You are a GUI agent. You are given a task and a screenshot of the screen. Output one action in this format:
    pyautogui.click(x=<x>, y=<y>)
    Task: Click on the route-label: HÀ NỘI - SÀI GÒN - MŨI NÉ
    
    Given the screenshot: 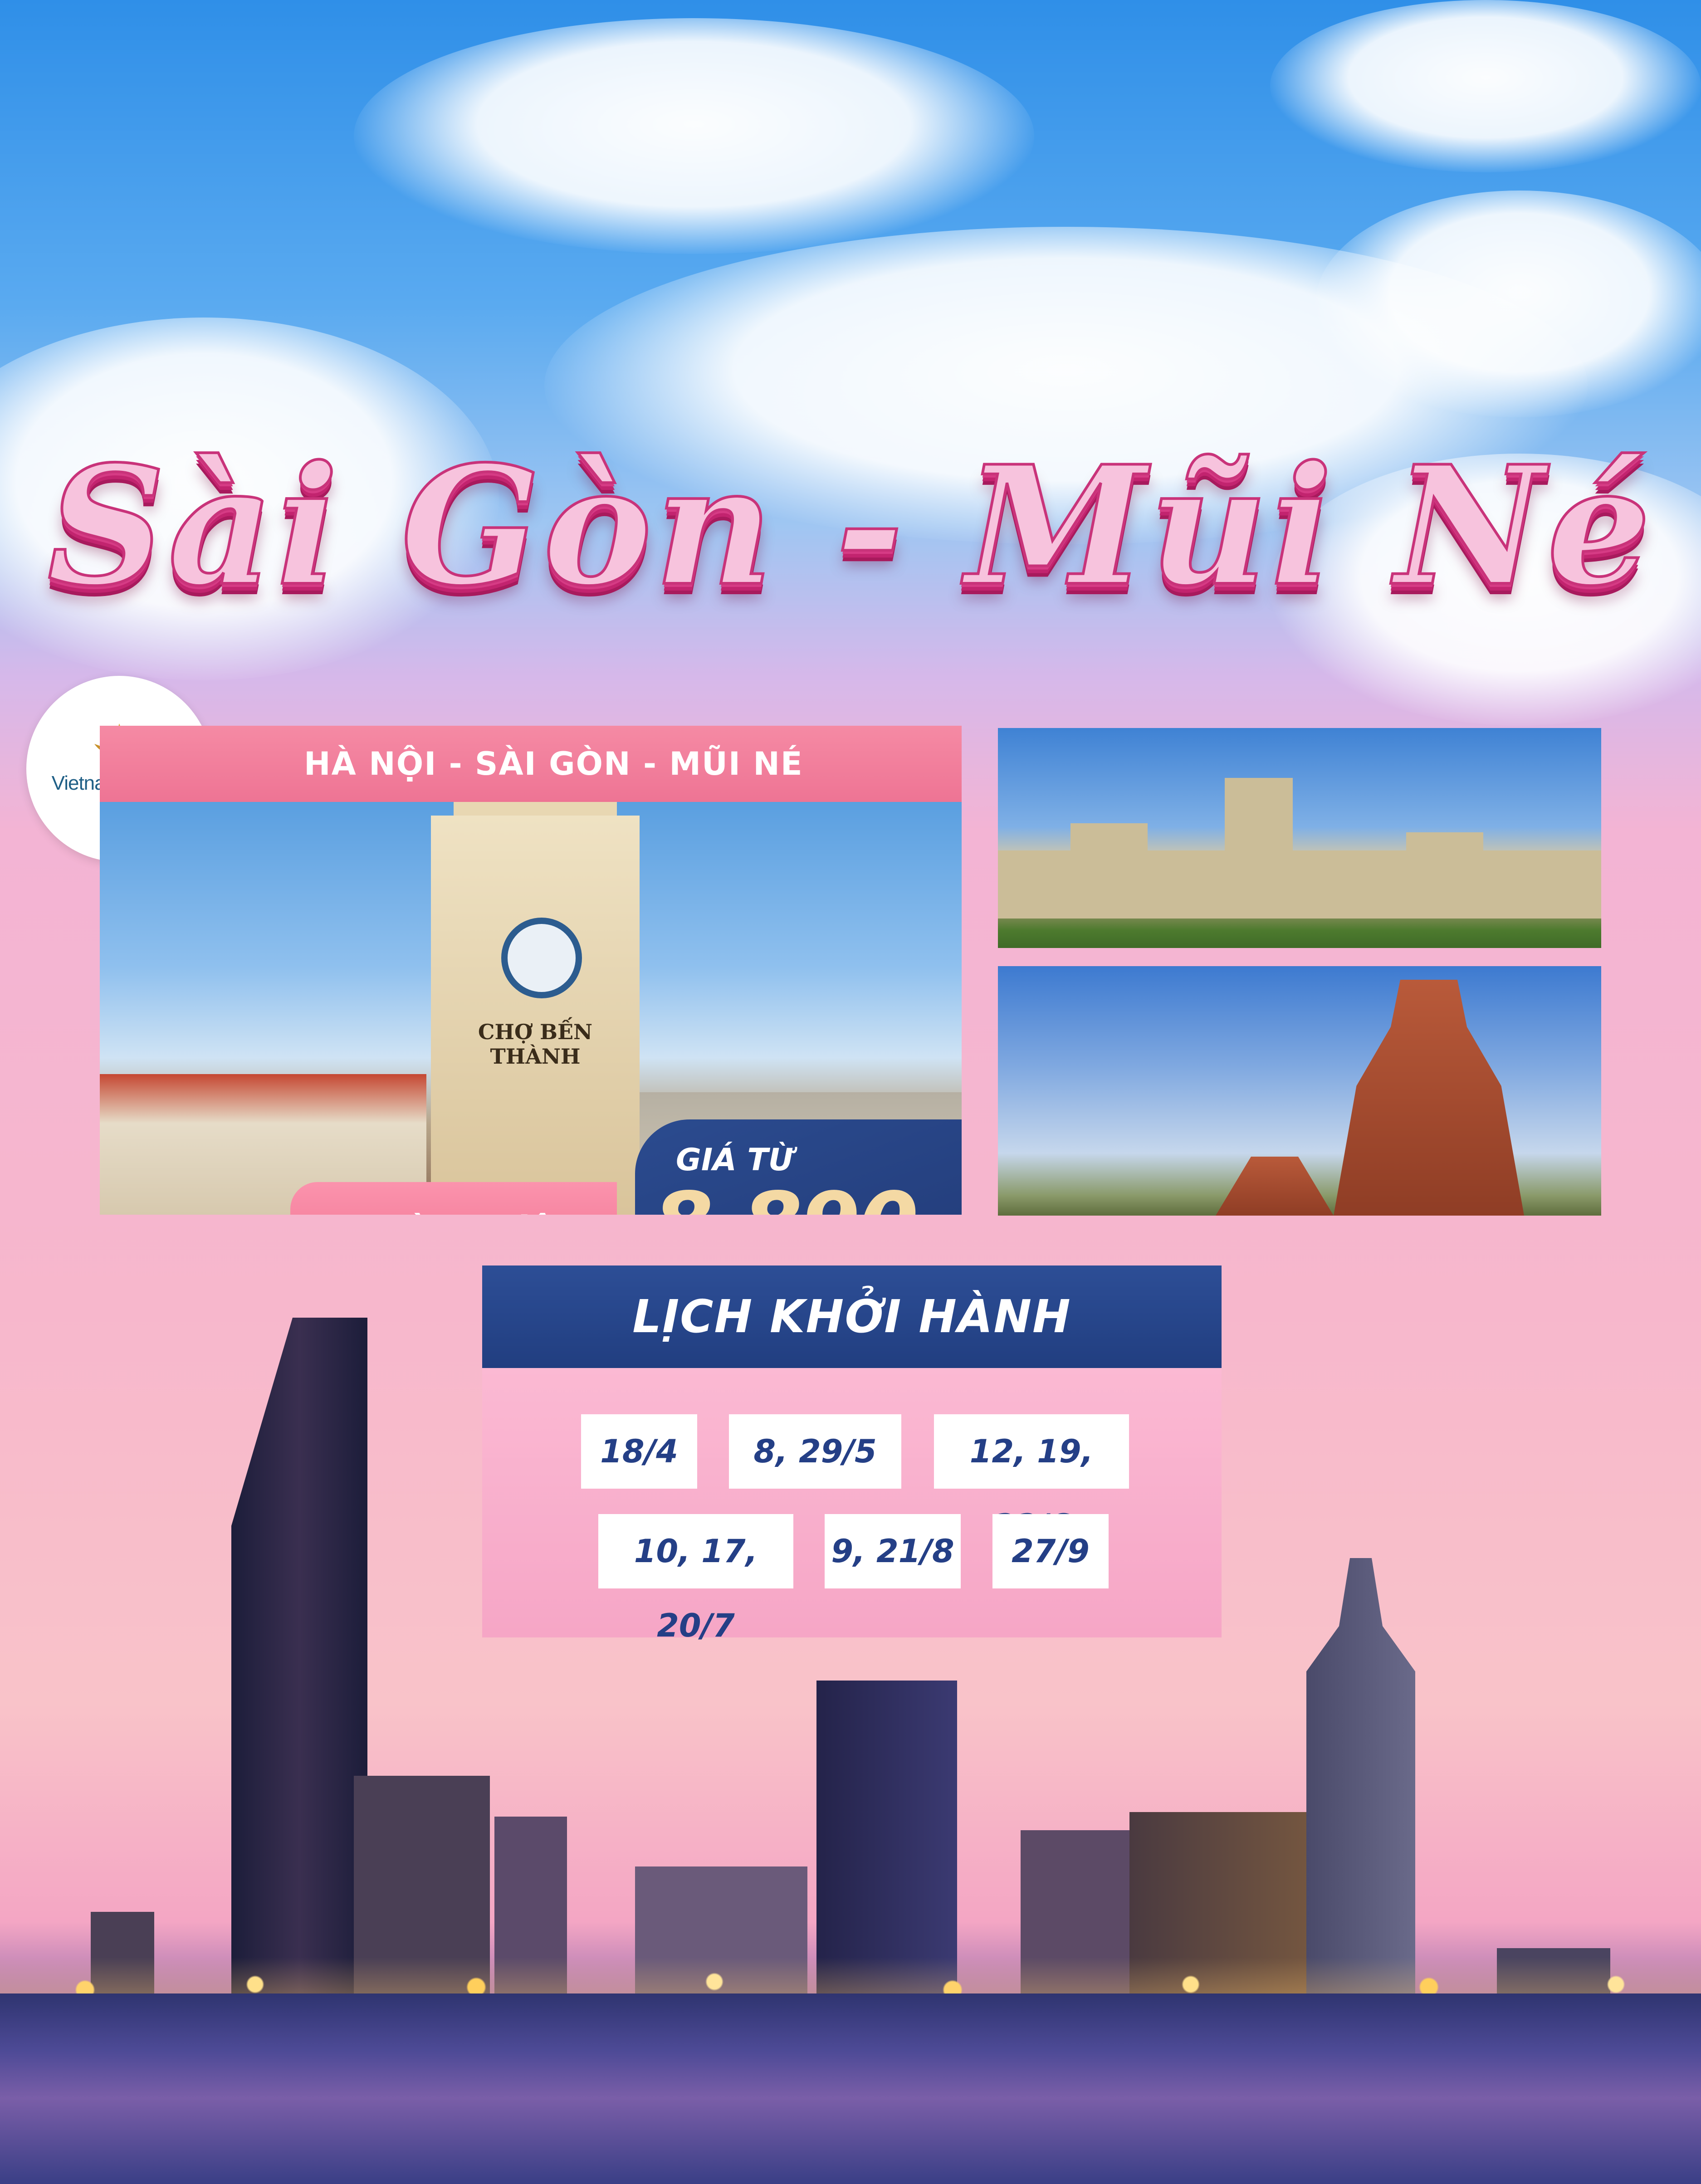 What is the action you would take?
    pyautogui.click(x=531, y=764)
    